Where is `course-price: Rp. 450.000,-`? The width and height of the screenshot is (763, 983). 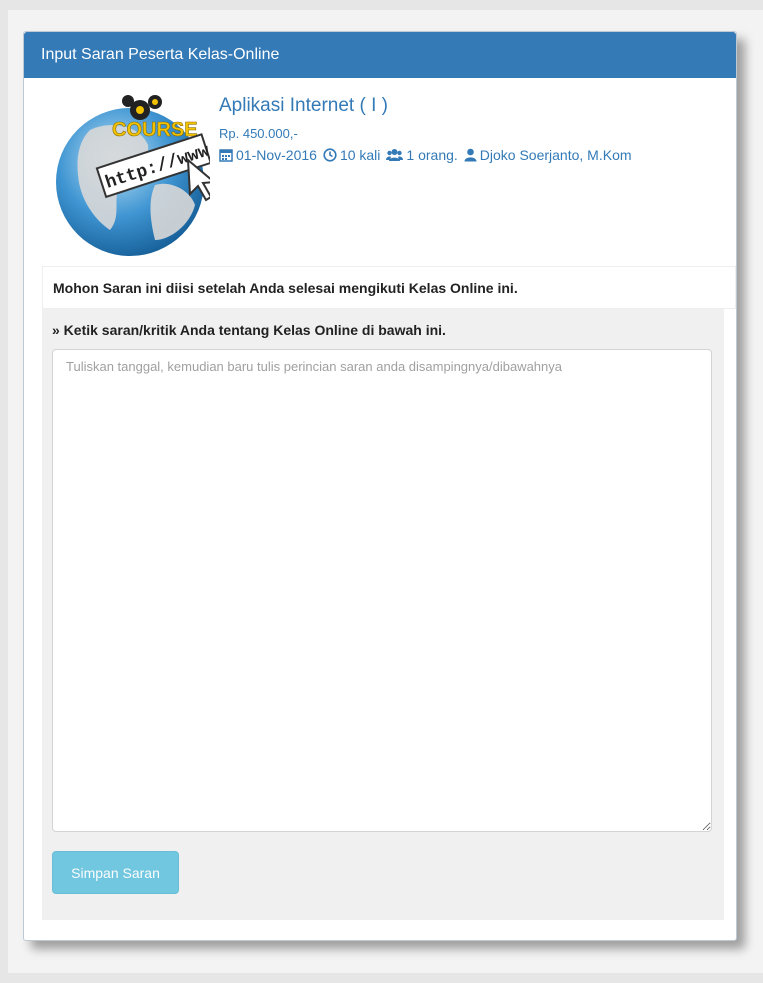
course-price: Rp. 450.000,- is located at coordinates (258, 133).